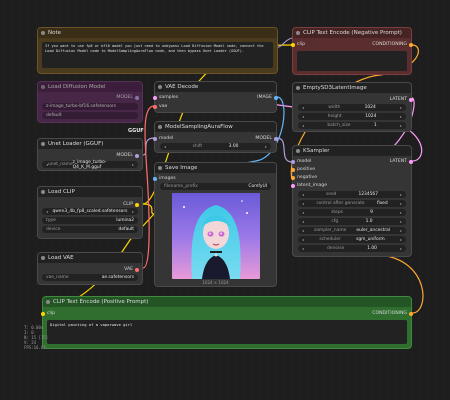 The width and height of the screenshot is (450, 400). What do you see at coordinates (293, 185) in the screenshot?
I see `latent-image-input-socket` at bounding box center [293, 185].